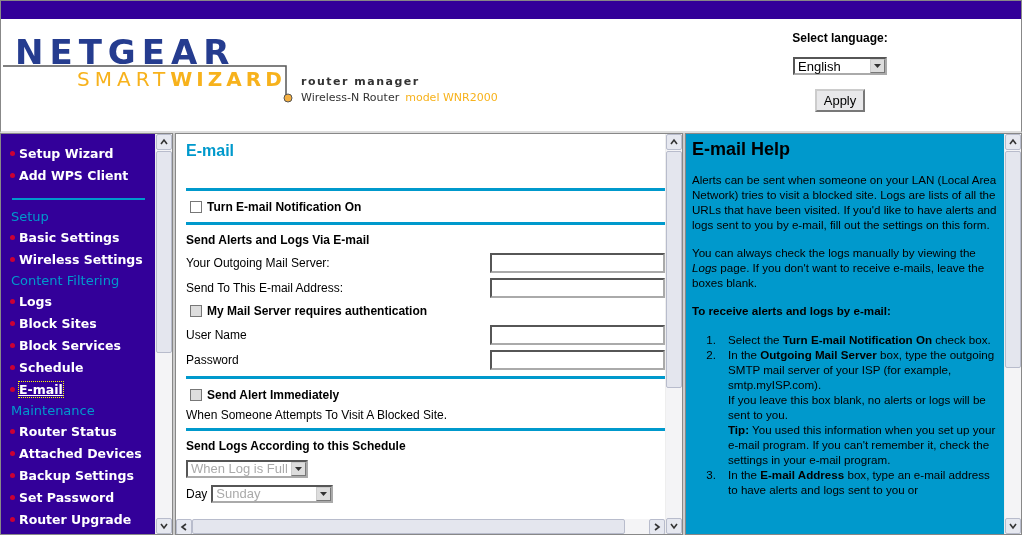  Describe the element at coordinates (273, 395) in the screenshot. I see `checkbox-label: Send Alert Immediately` at that location.